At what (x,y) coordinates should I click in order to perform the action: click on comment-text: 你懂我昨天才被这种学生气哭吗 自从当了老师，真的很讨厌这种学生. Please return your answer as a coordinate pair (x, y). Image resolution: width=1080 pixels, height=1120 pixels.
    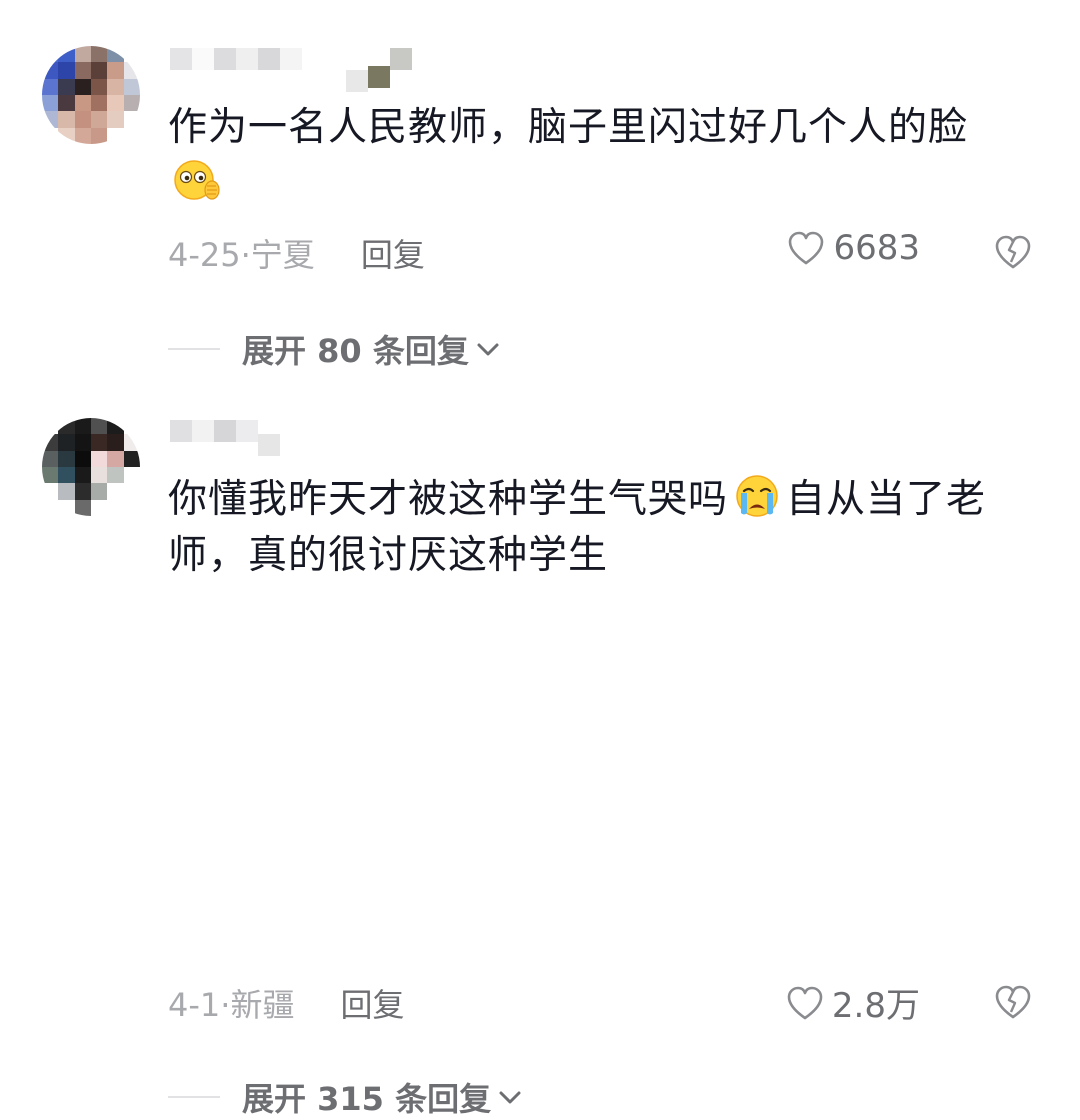
    Looking at the image, I should click on (608, 528).